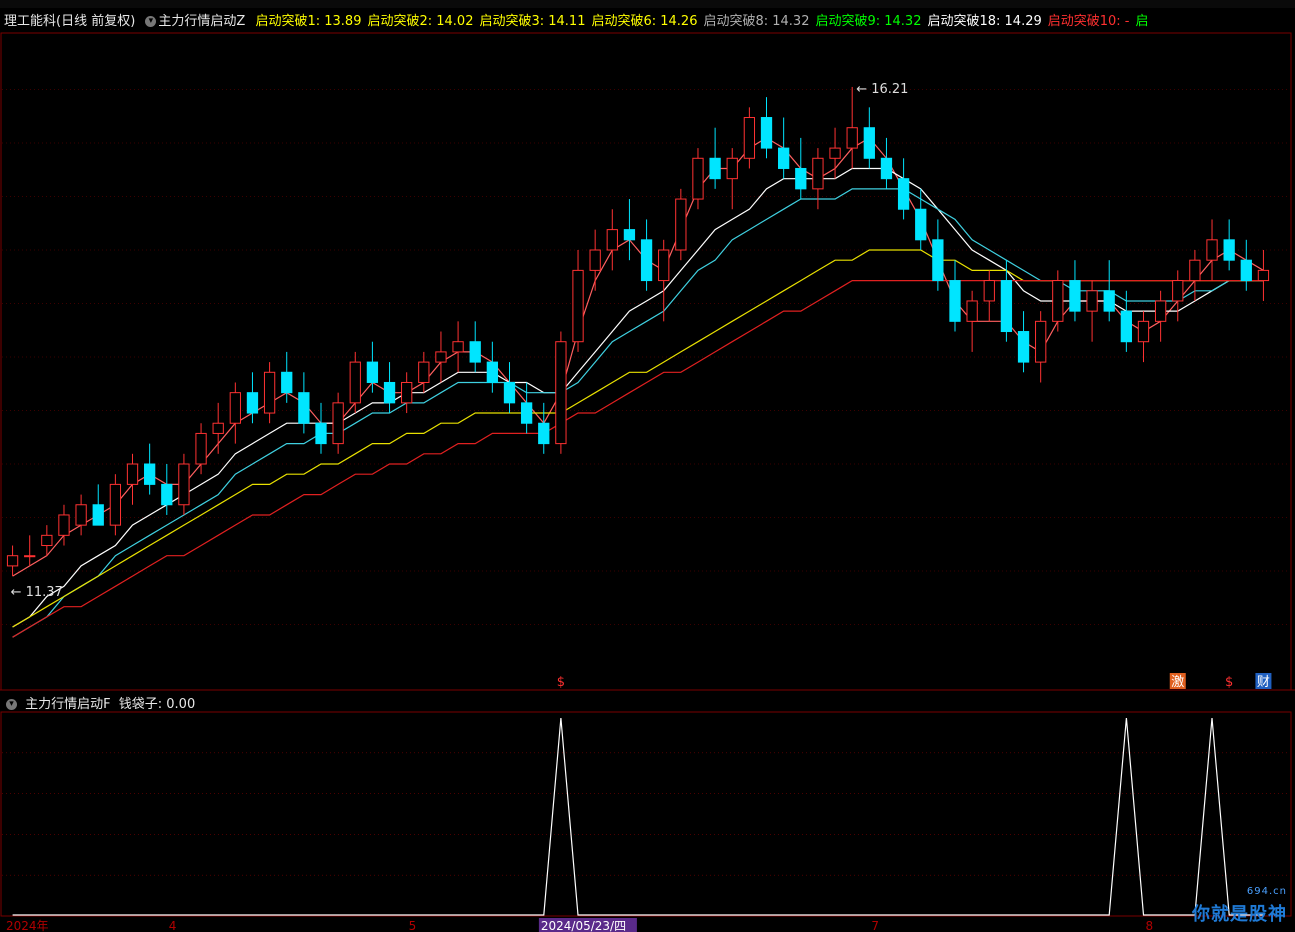 Image resolution: width=1295 pixels, height=932 pixels. I want to click on low-price-marker: ← 11.37, so click(37, 592).